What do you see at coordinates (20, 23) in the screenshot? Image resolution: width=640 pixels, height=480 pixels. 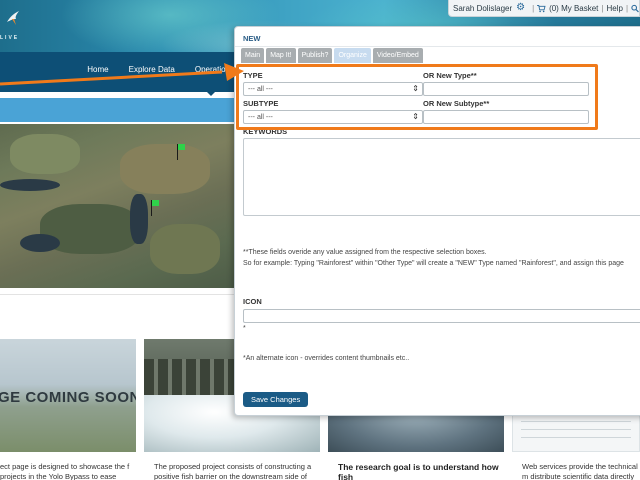 I see `site-logo: LIVE` at bounding box center [20, 23].